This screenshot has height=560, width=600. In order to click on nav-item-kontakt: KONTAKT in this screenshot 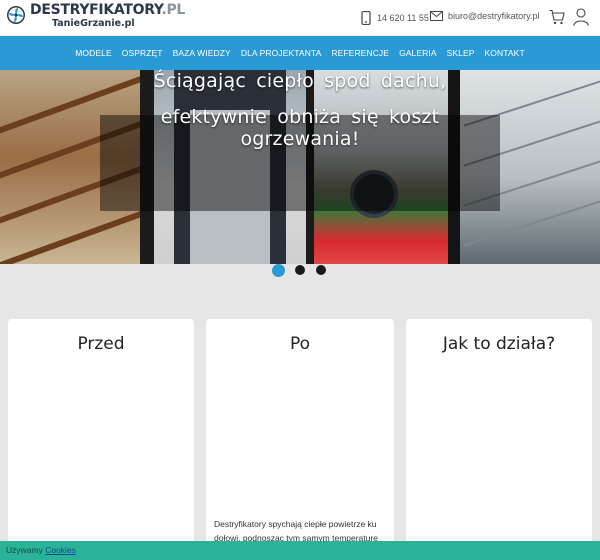, I will do `click(505, 53)`.